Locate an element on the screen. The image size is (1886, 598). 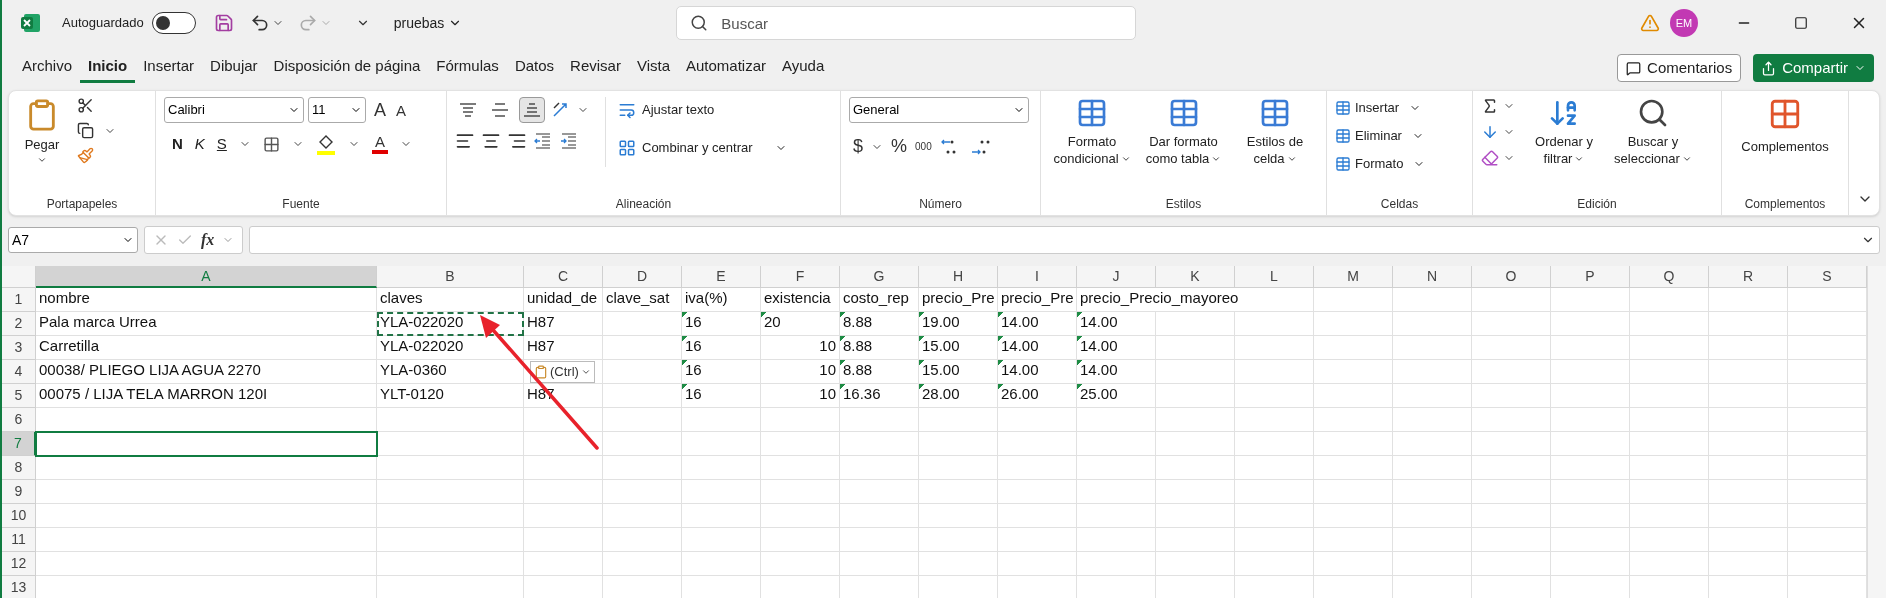
row-header: 6 is located at coordinates (19, 420).